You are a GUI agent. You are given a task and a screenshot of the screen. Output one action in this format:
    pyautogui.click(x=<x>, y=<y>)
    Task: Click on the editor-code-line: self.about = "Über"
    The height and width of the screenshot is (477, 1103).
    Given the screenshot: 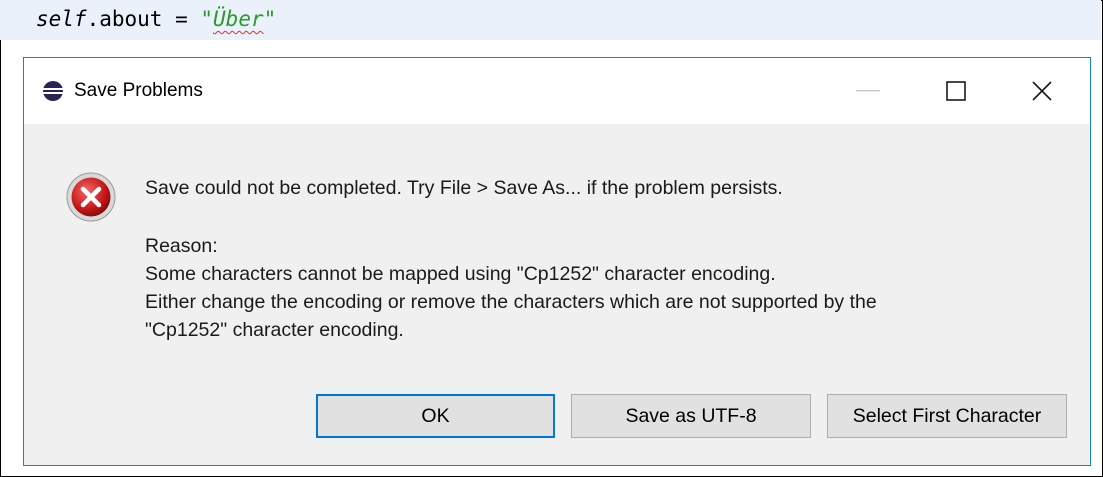 What is the action you would take?
    pyautogui.click(x=550, y=20)
    